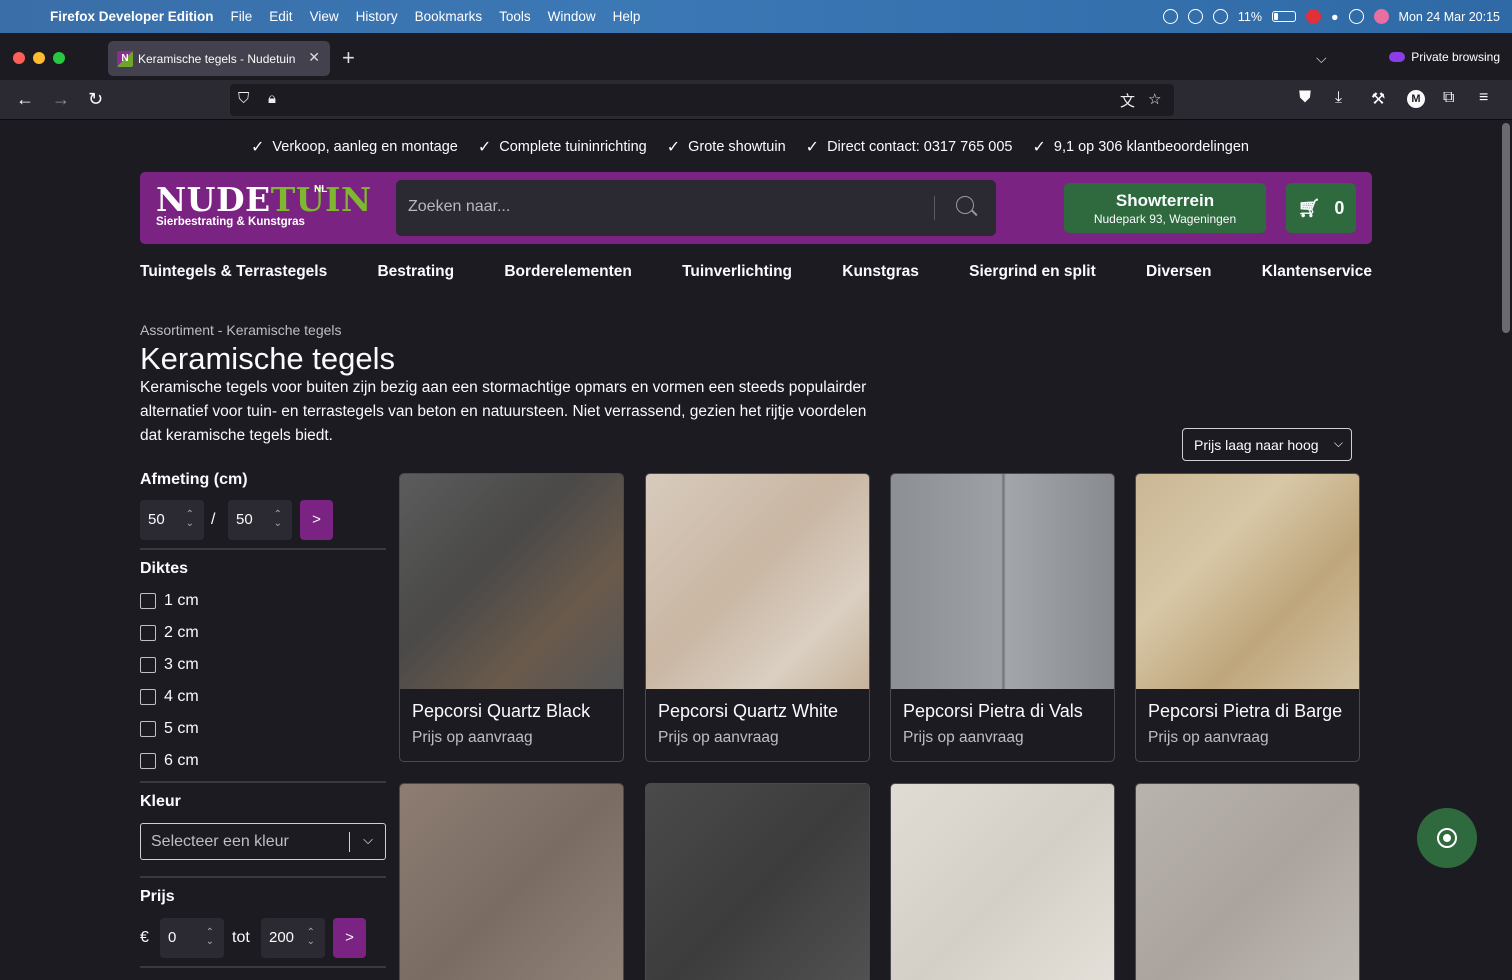 This screenshot has width=1512, height=980. I want to click on reload-icon: ↻, so click(95, 99).